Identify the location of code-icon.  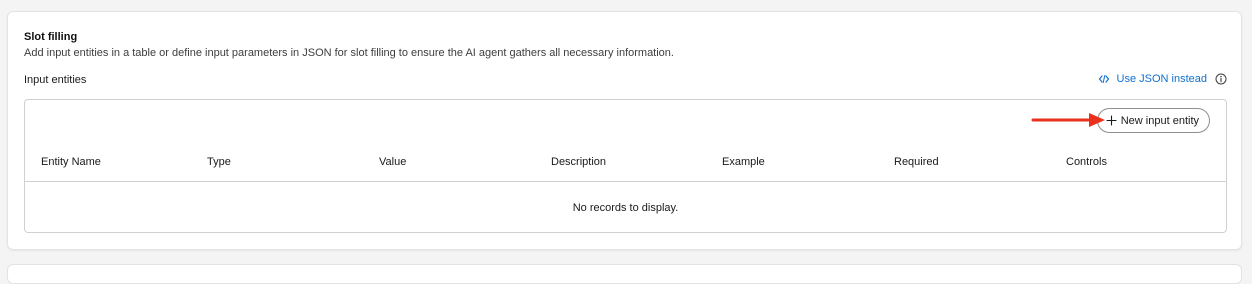
(1104, 79).